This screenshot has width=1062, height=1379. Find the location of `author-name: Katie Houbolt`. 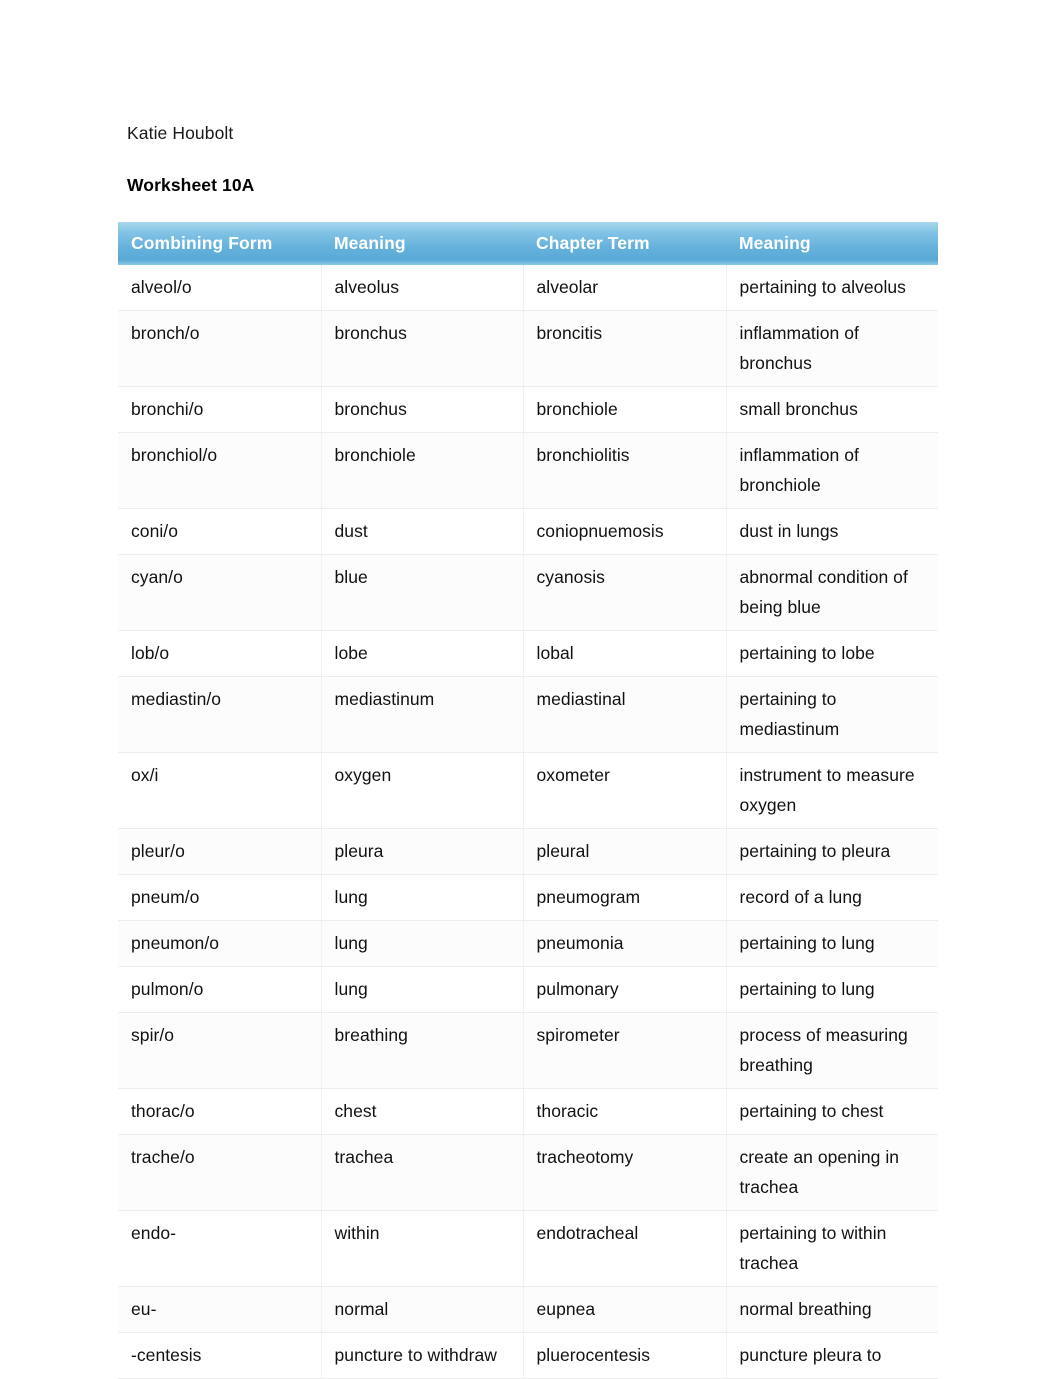

author-name: Katie Houbolt is located at coordinates (180, 133).